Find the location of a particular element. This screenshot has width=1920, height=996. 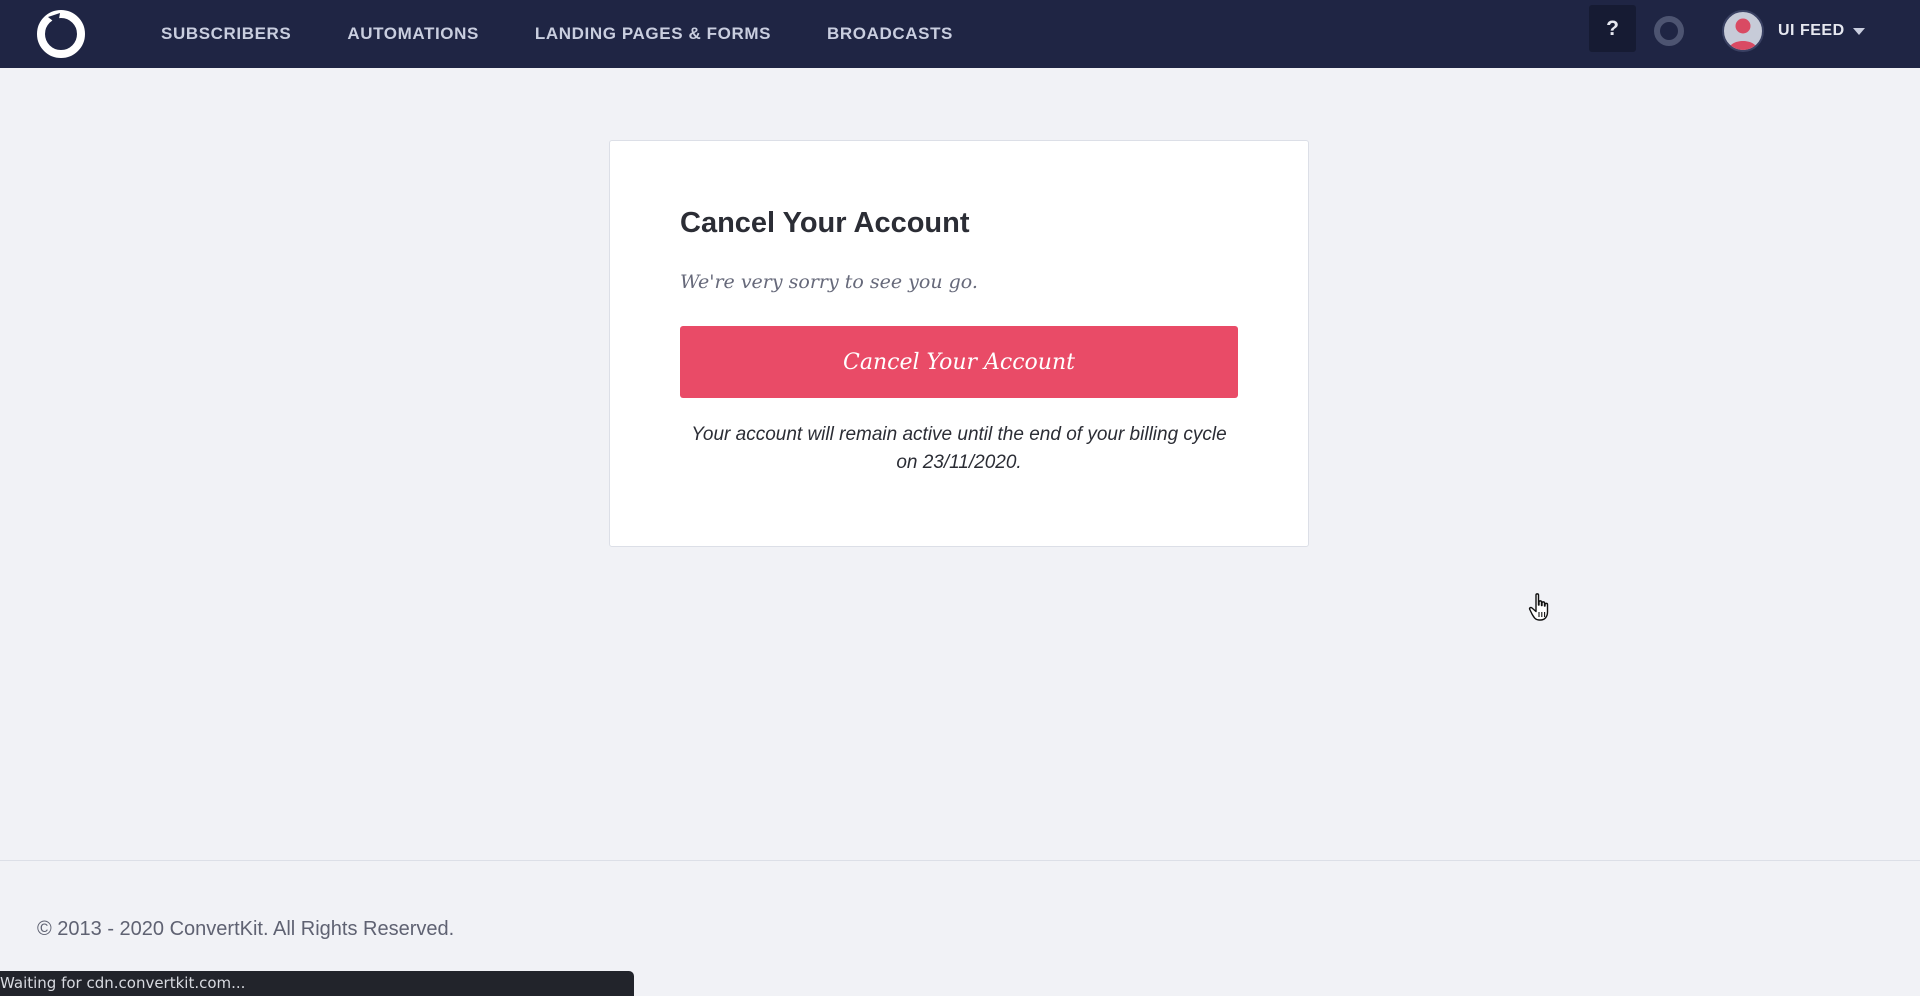

account-menu: UI FEED is located at coordinates (1793, 31).